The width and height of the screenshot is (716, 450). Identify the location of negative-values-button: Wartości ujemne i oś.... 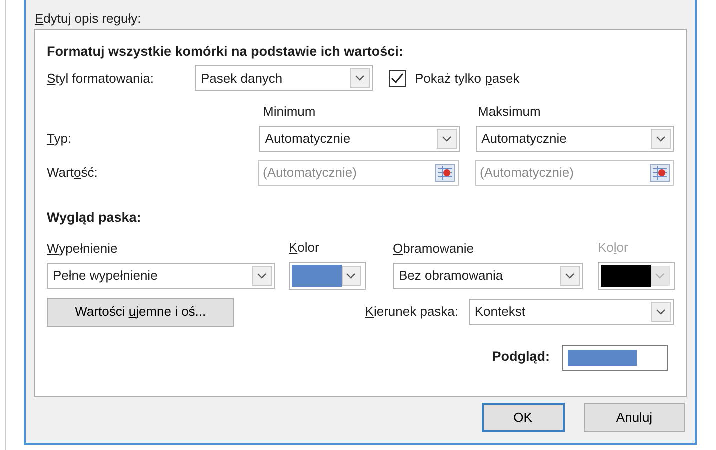
(140, 312).